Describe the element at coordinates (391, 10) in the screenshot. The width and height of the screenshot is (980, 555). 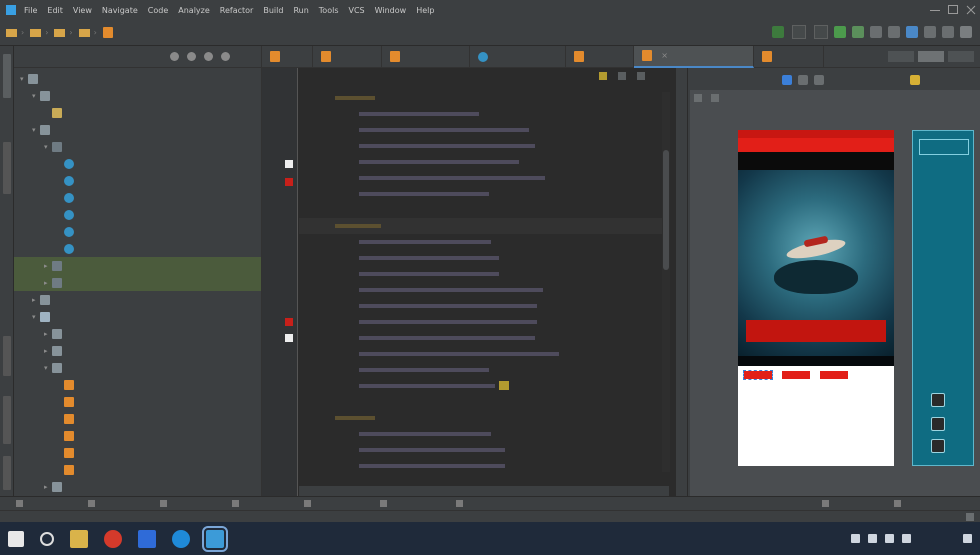
I see `menu-window: Window` at that location.